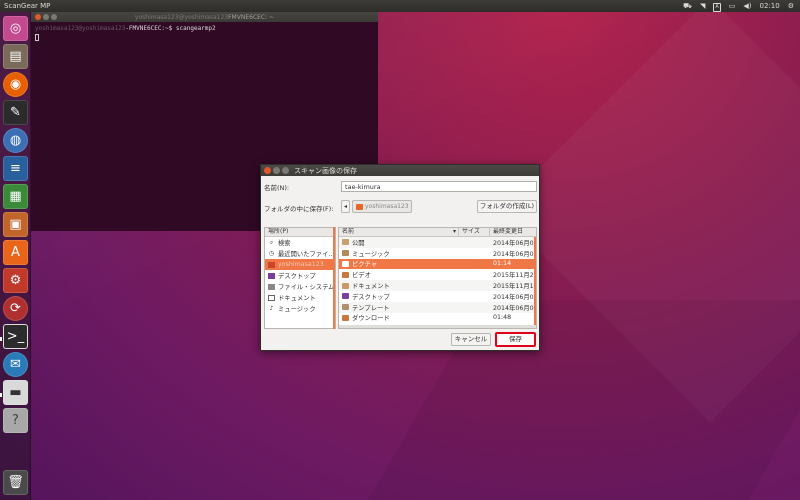  I want to click on thunderbird-icon: ✉, so click(15, 364).